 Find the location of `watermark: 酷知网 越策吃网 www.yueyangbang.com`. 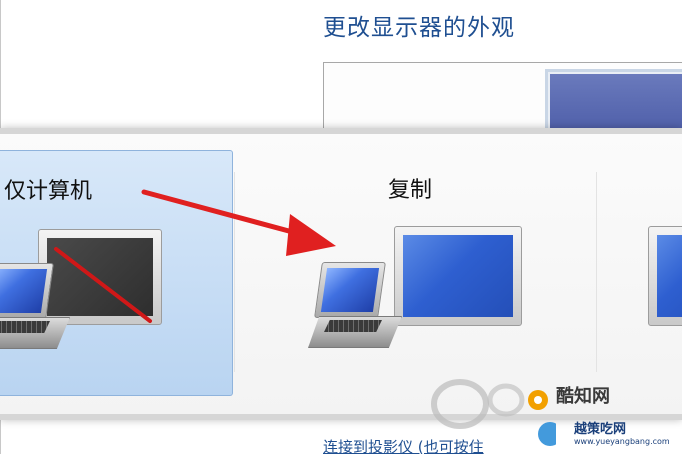

watermark: 酷知网 越策吃网 www.yueyangbang.com is located at coordinates (554, 407).